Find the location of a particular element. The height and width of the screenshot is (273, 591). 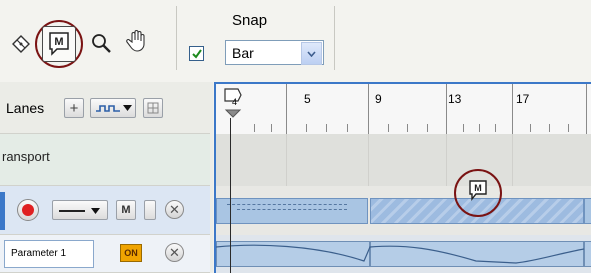

solo-button is located at coordinates (150, 210).